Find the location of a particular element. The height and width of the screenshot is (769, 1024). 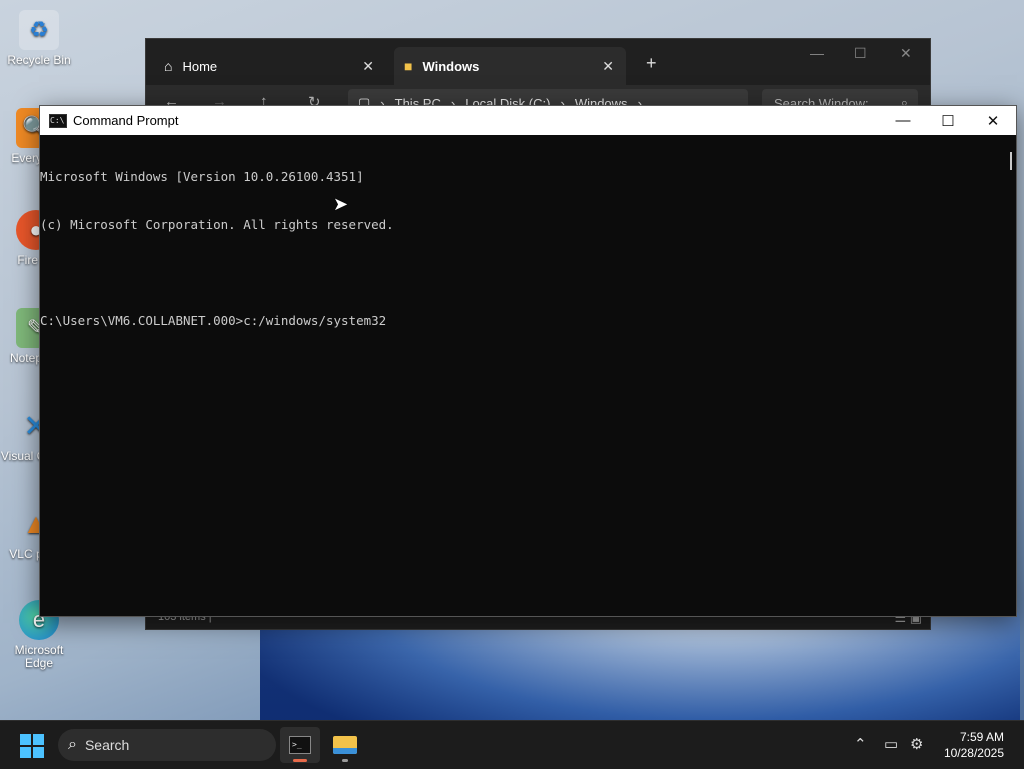

home-icon: ⌂ is located at coordinates (168, 66).